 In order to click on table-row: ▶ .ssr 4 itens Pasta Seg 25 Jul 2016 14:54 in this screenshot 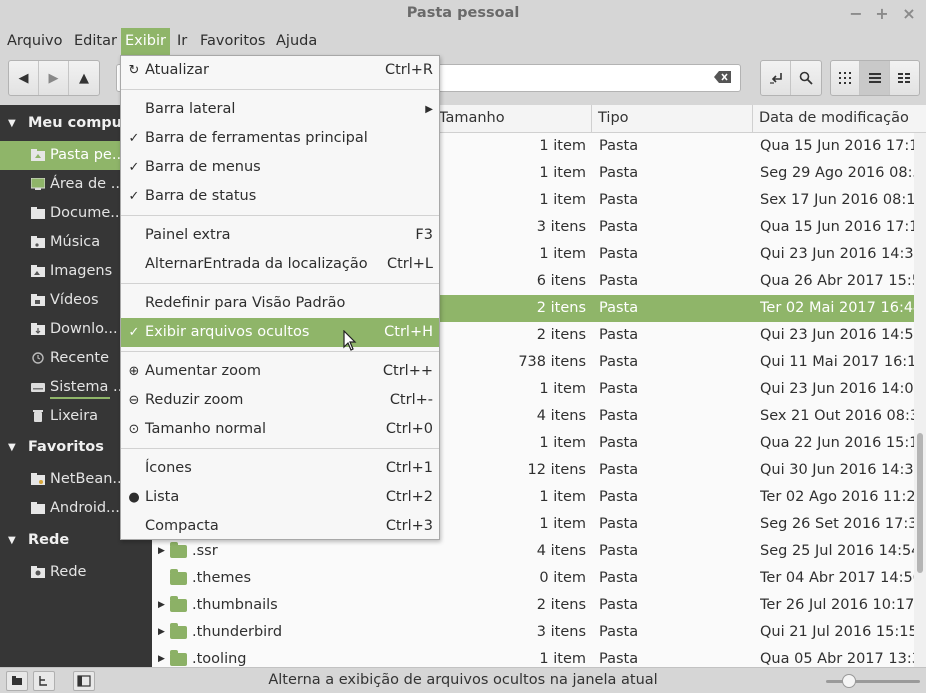, I will do `click(533, 551)`.